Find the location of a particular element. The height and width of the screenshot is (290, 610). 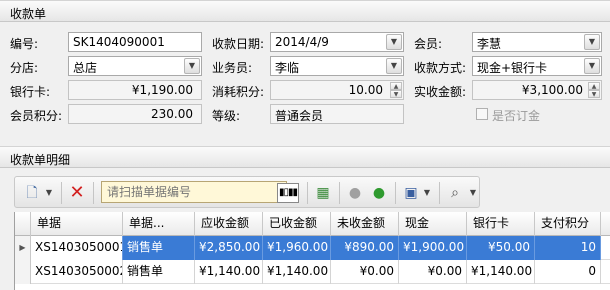

column-header: 银行卡 is located at coordinates (501, 224).